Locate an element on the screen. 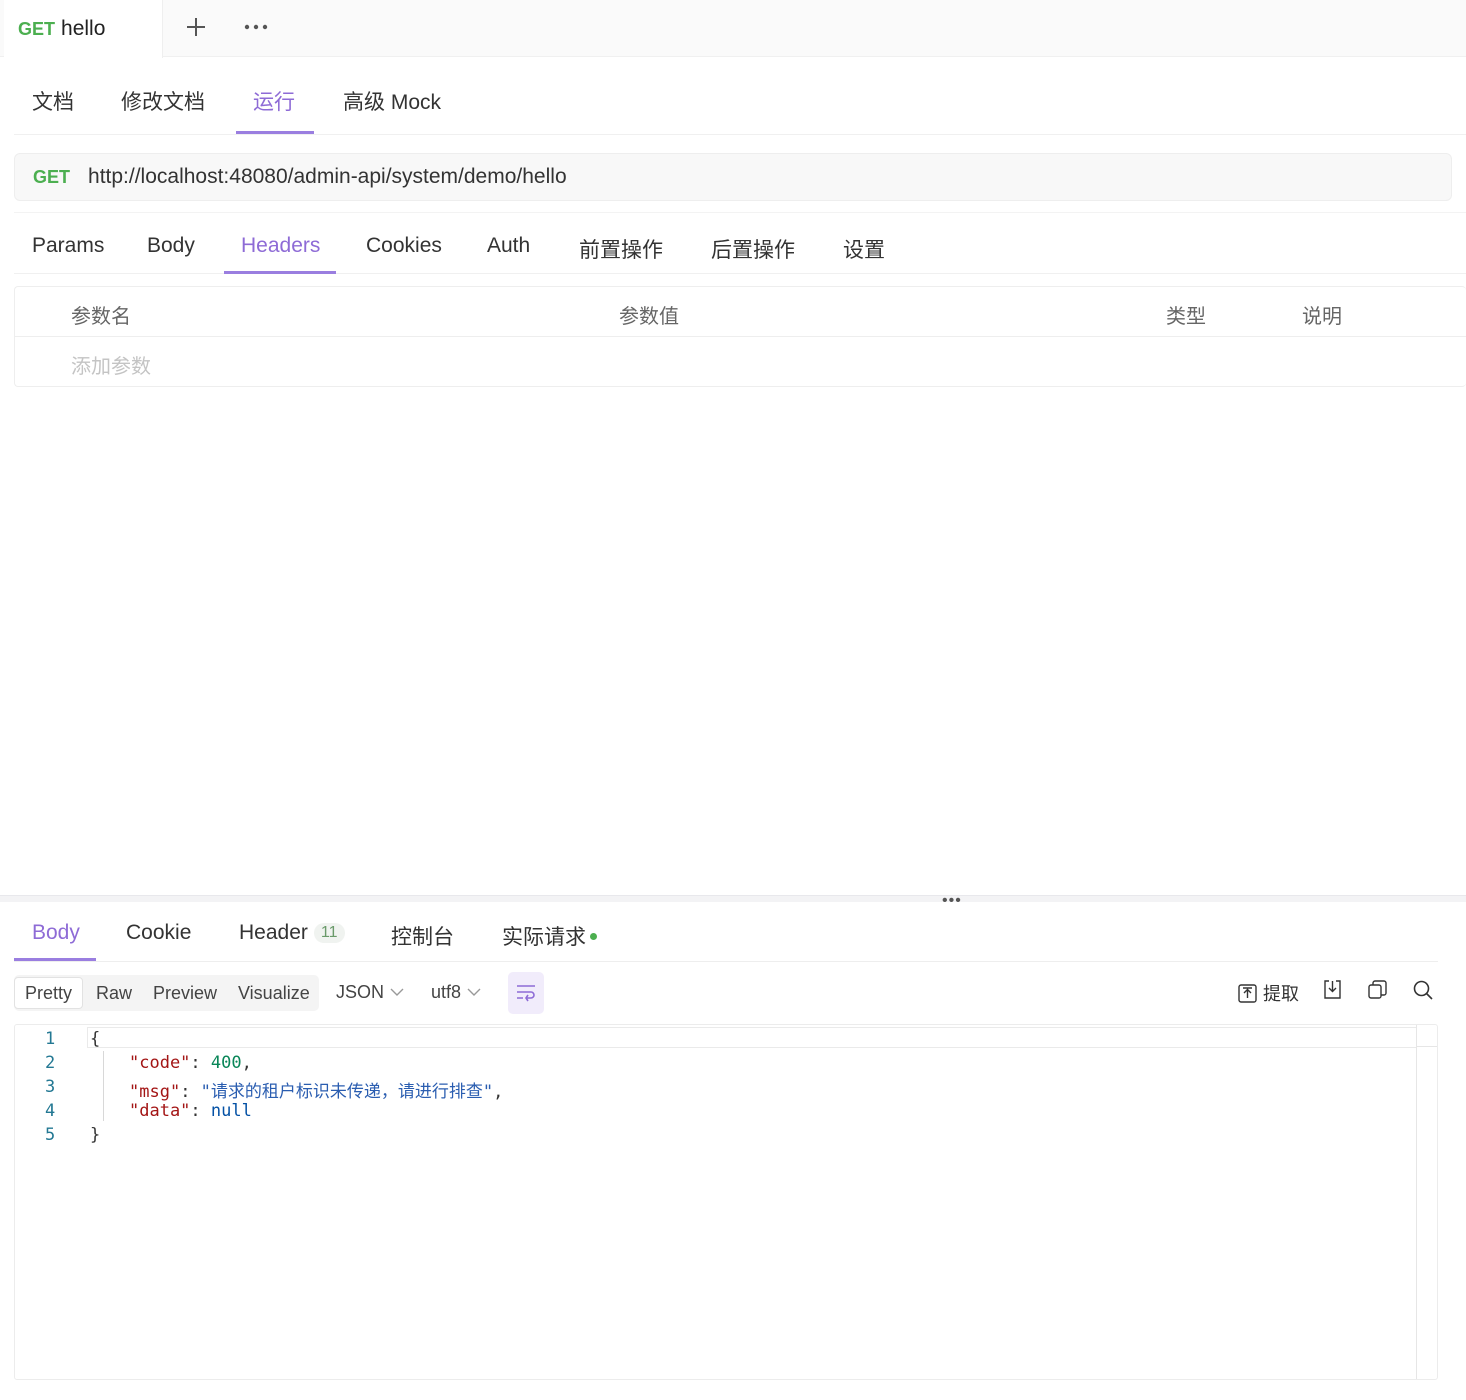  view-visualize: Visualize is located at coordinates (274, 993).